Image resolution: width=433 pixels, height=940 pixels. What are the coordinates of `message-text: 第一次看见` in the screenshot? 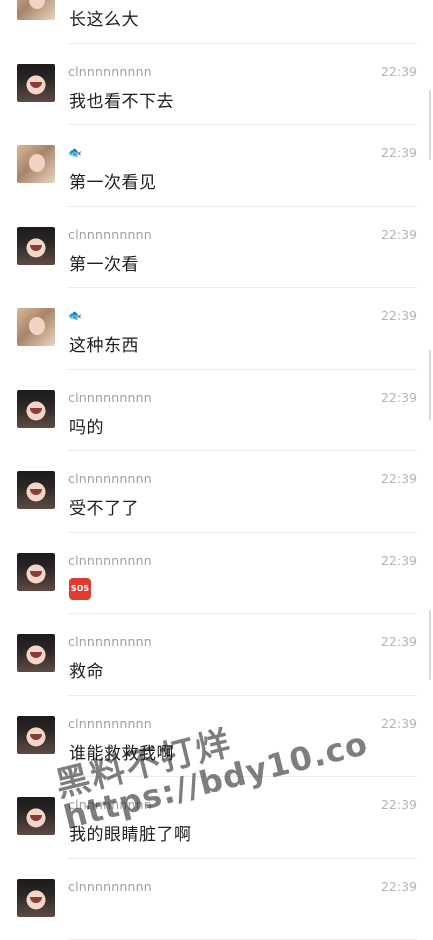 It's located at (113, 180).